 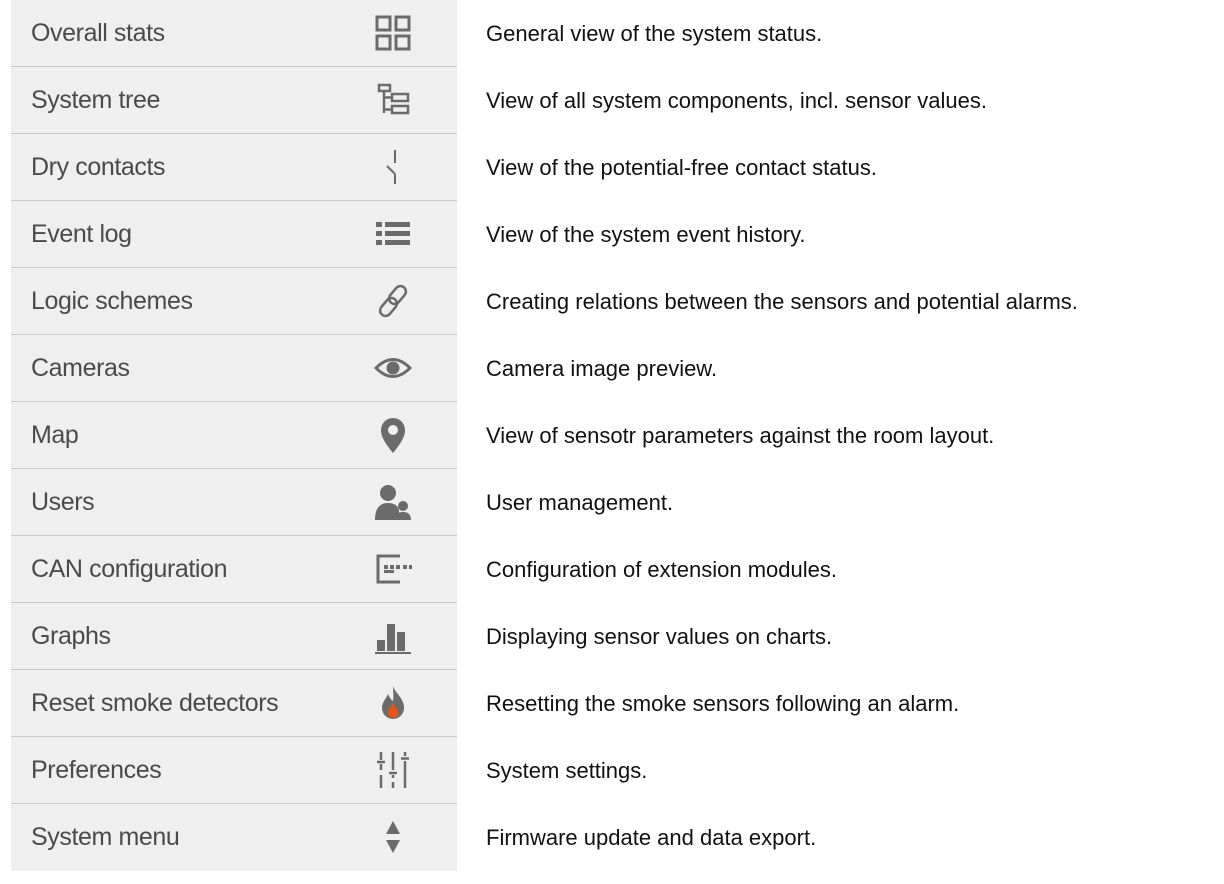 I want to click on menu-item-label: Reset smoke detectors, so click(x=155, y=703).